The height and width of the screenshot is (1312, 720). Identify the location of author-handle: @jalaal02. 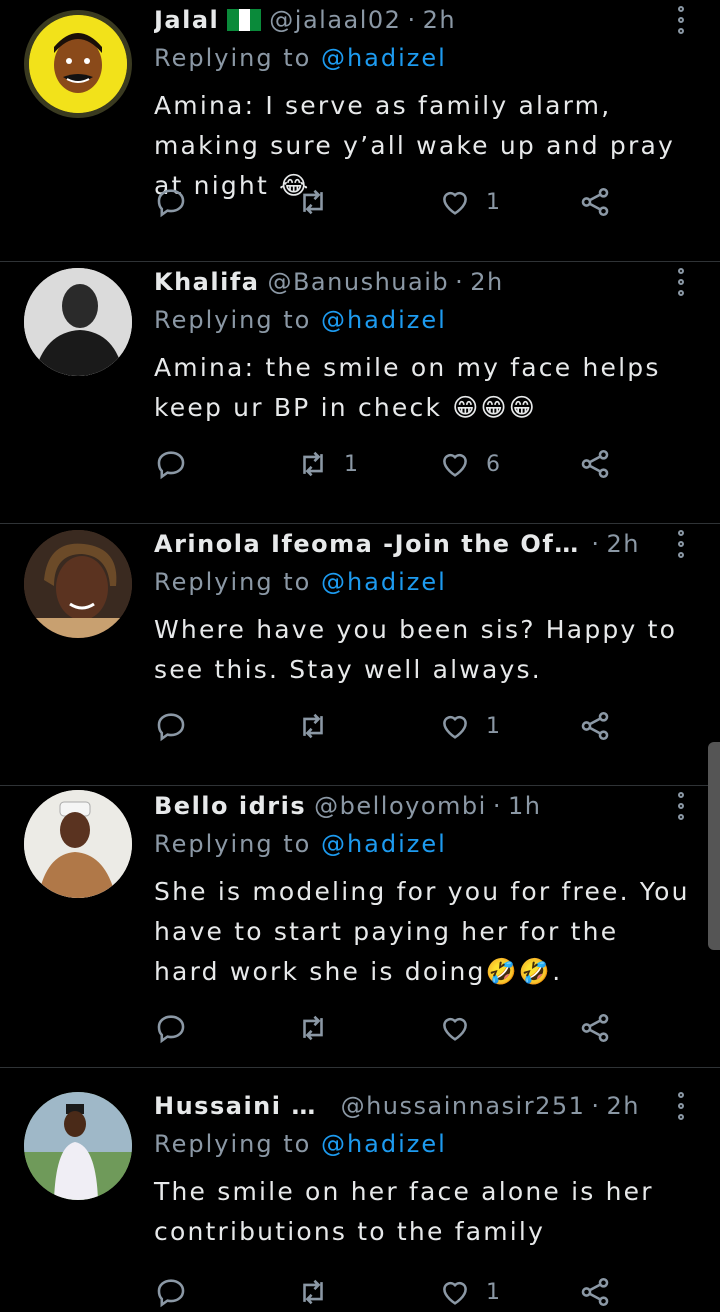
(335, 20).